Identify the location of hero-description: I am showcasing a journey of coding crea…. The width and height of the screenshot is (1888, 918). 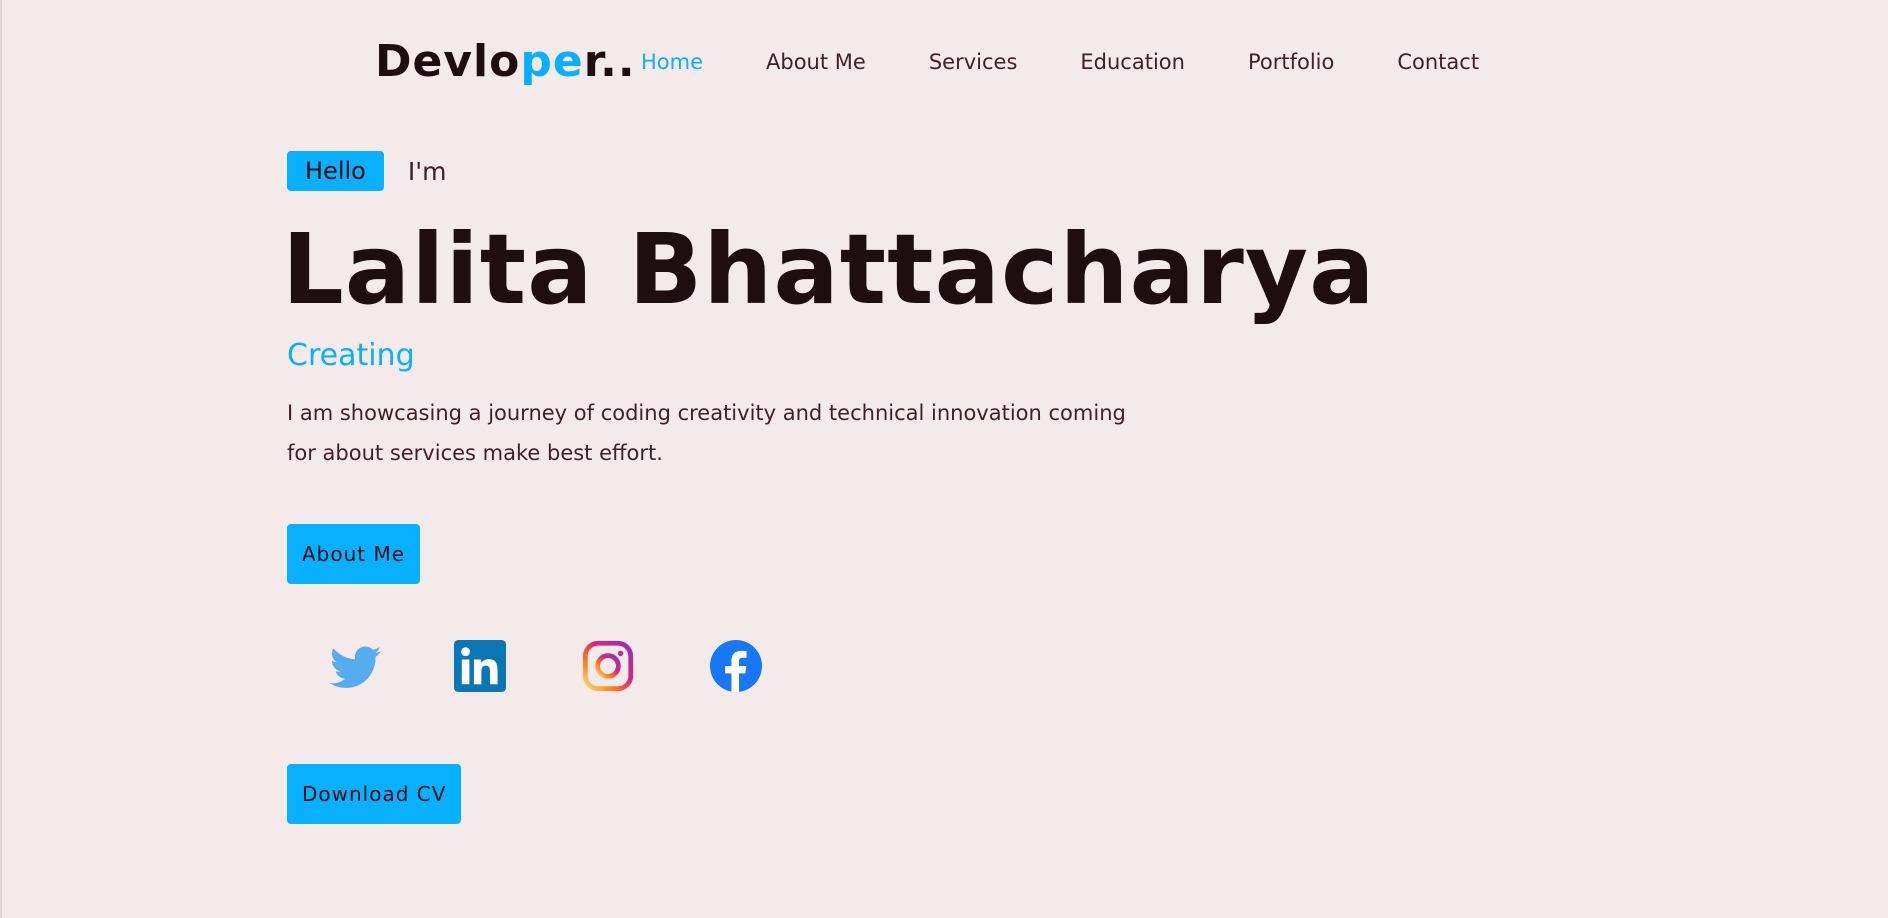
(706, 433).